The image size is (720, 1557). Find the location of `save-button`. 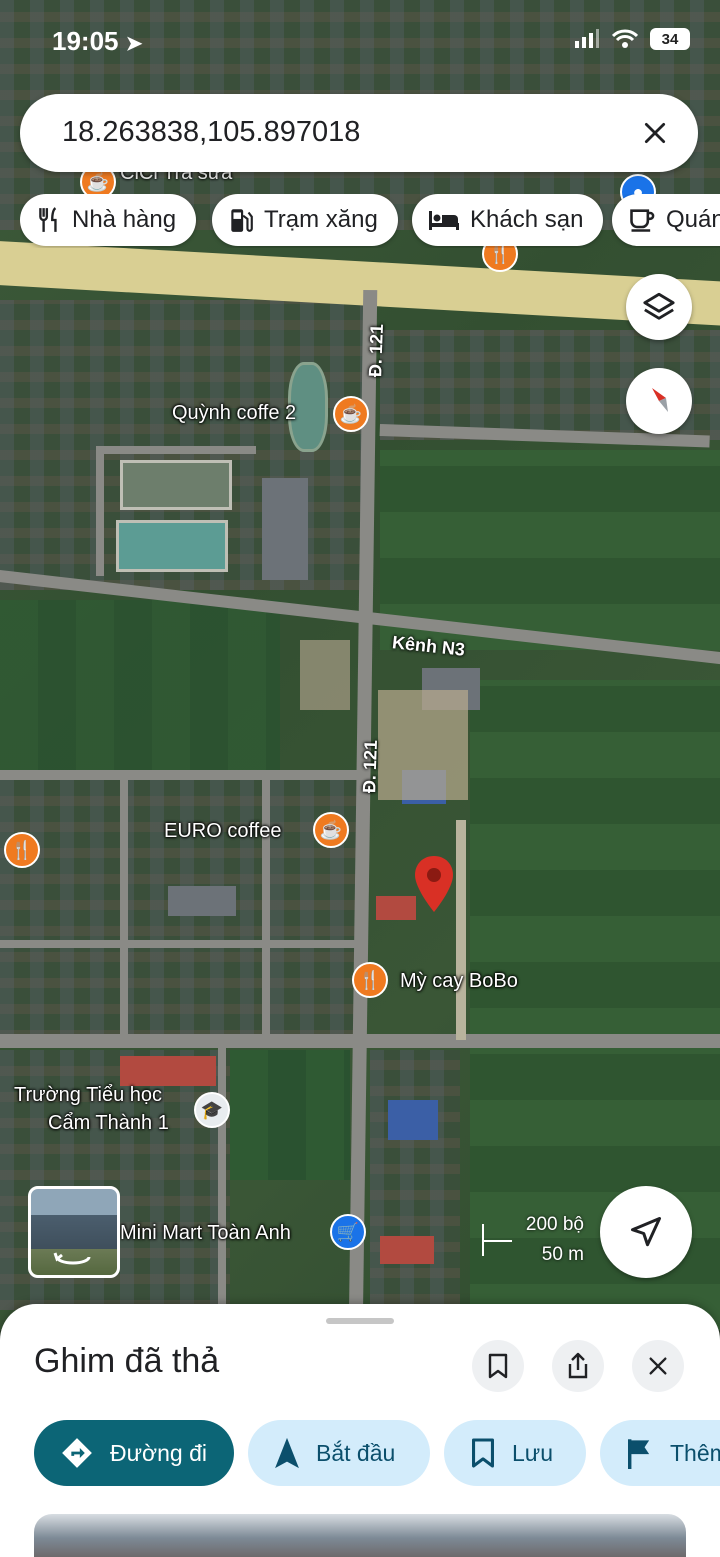

save-button is located at coordinates (498, 1366).